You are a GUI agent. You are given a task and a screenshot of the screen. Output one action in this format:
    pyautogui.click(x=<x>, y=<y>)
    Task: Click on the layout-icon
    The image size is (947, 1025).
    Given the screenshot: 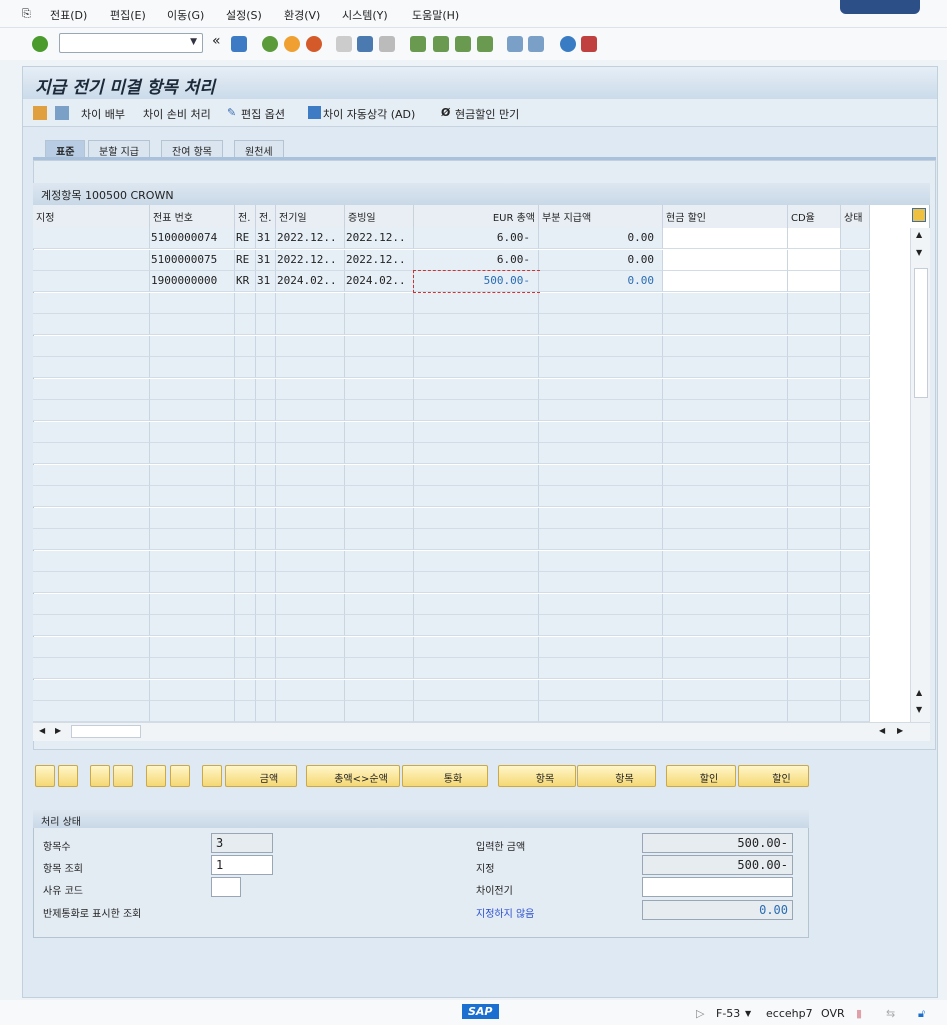 What is the action you would take?
    pyautogui.click(x=589, y=44)
    